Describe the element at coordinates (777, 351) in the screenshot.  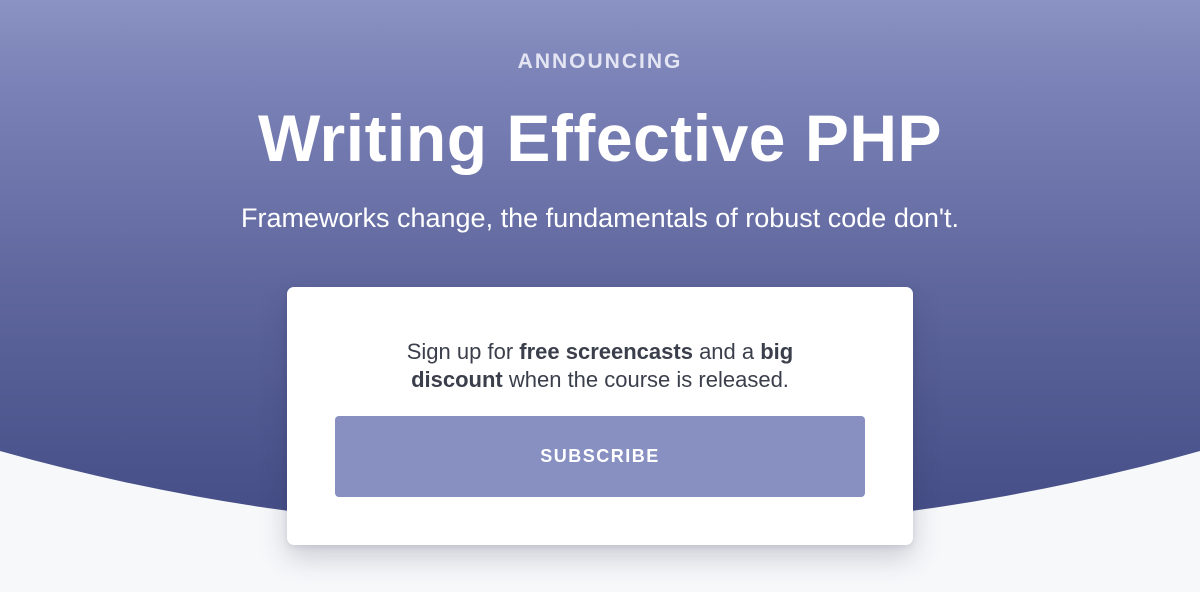
I see `signup-bold-big: big` at that location.